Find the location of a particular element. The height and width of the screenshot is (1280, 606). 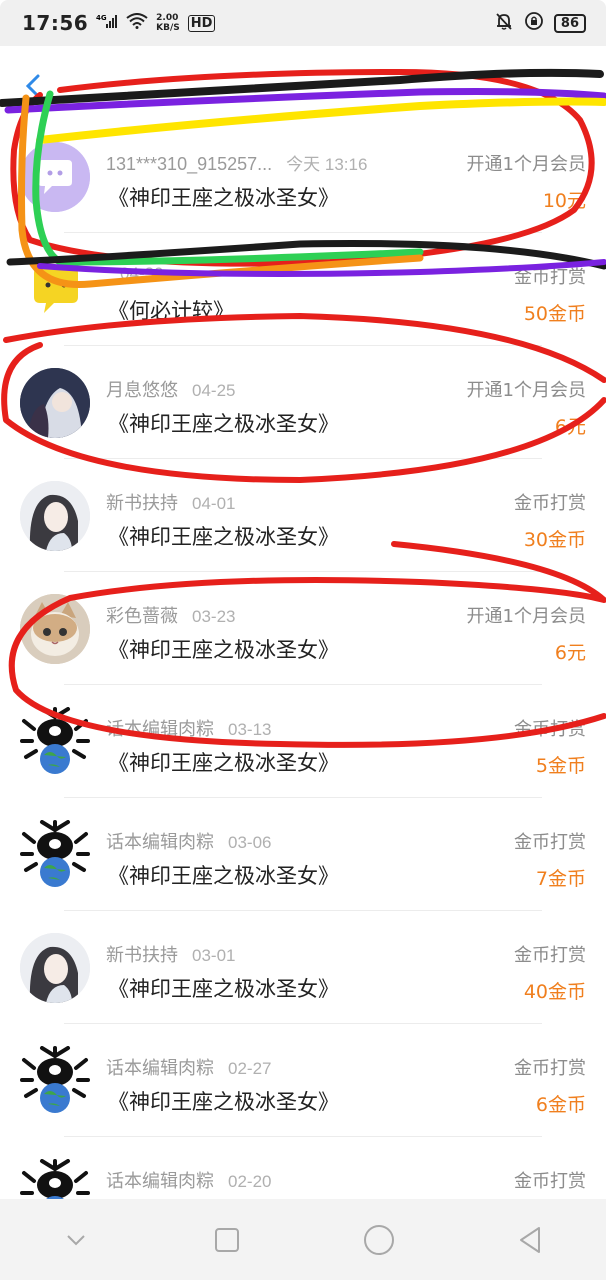

list-item: 彩色蔷薇 03-23 《神印王座之极冰圣女》 开通1个月会员 6元 is located at coordinates (303, 628).